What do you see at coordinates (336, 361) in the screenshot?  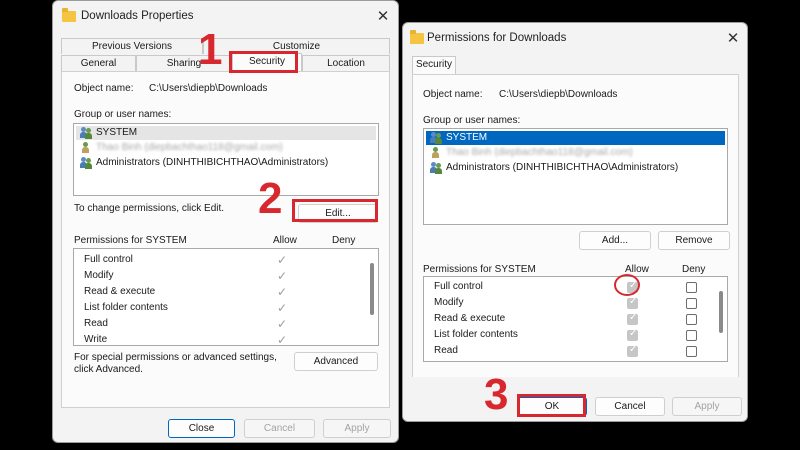 I see `advanced-button: Advanced` at bounding box center [336, 361].